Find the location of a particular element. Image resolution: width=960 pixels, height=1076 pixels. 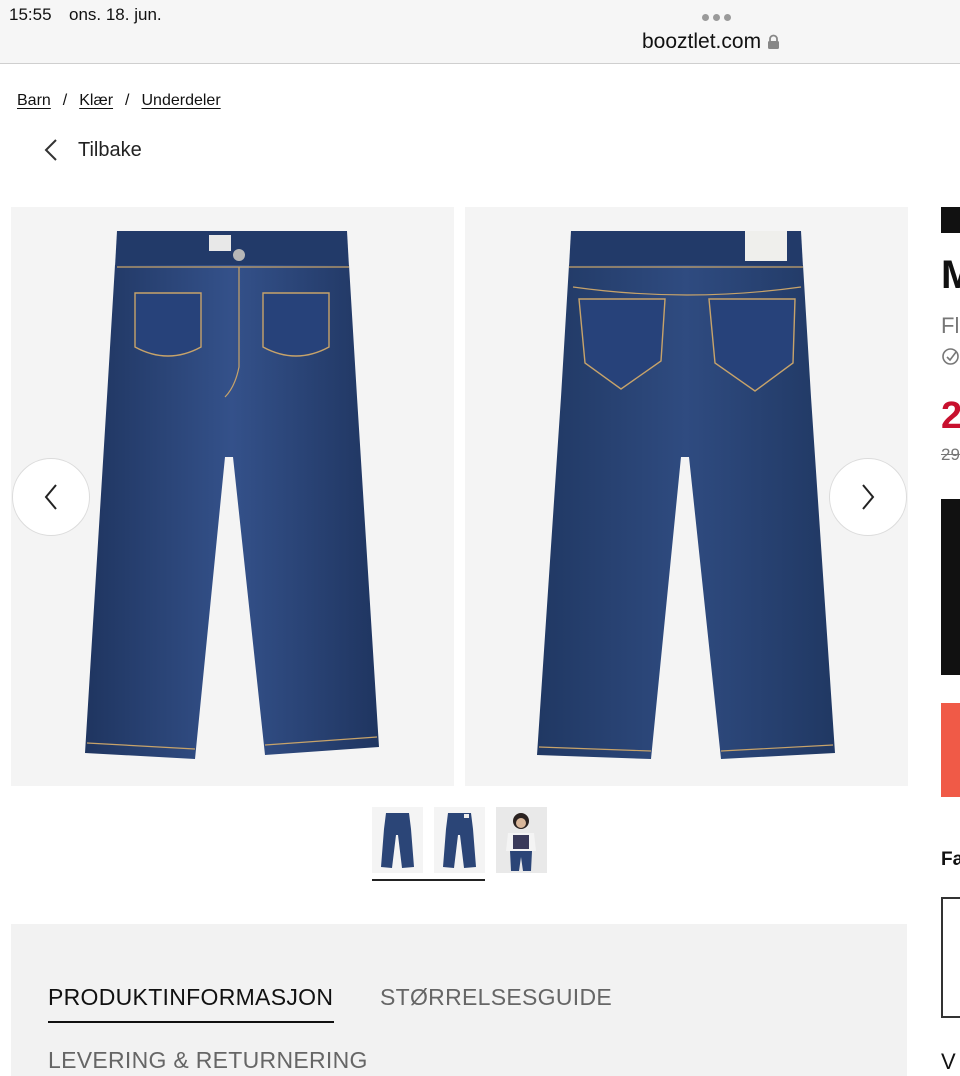

status-time: 15:55 is located at coordinates (30, 14).